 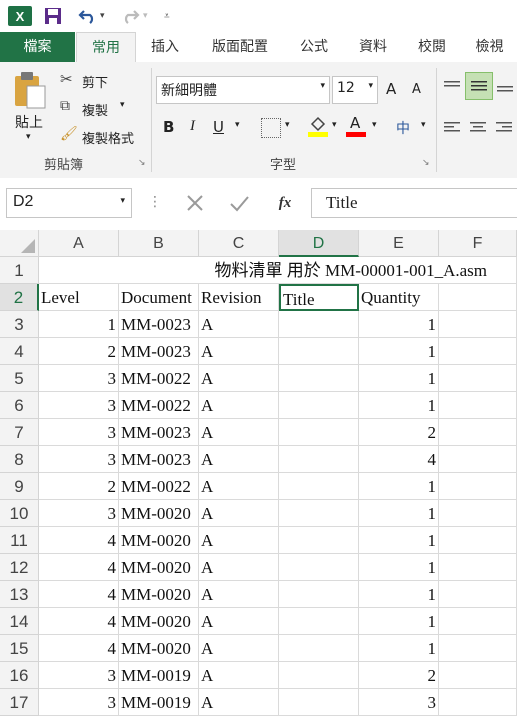 I want to click on row-header: 5, so click(x=19, y=378).